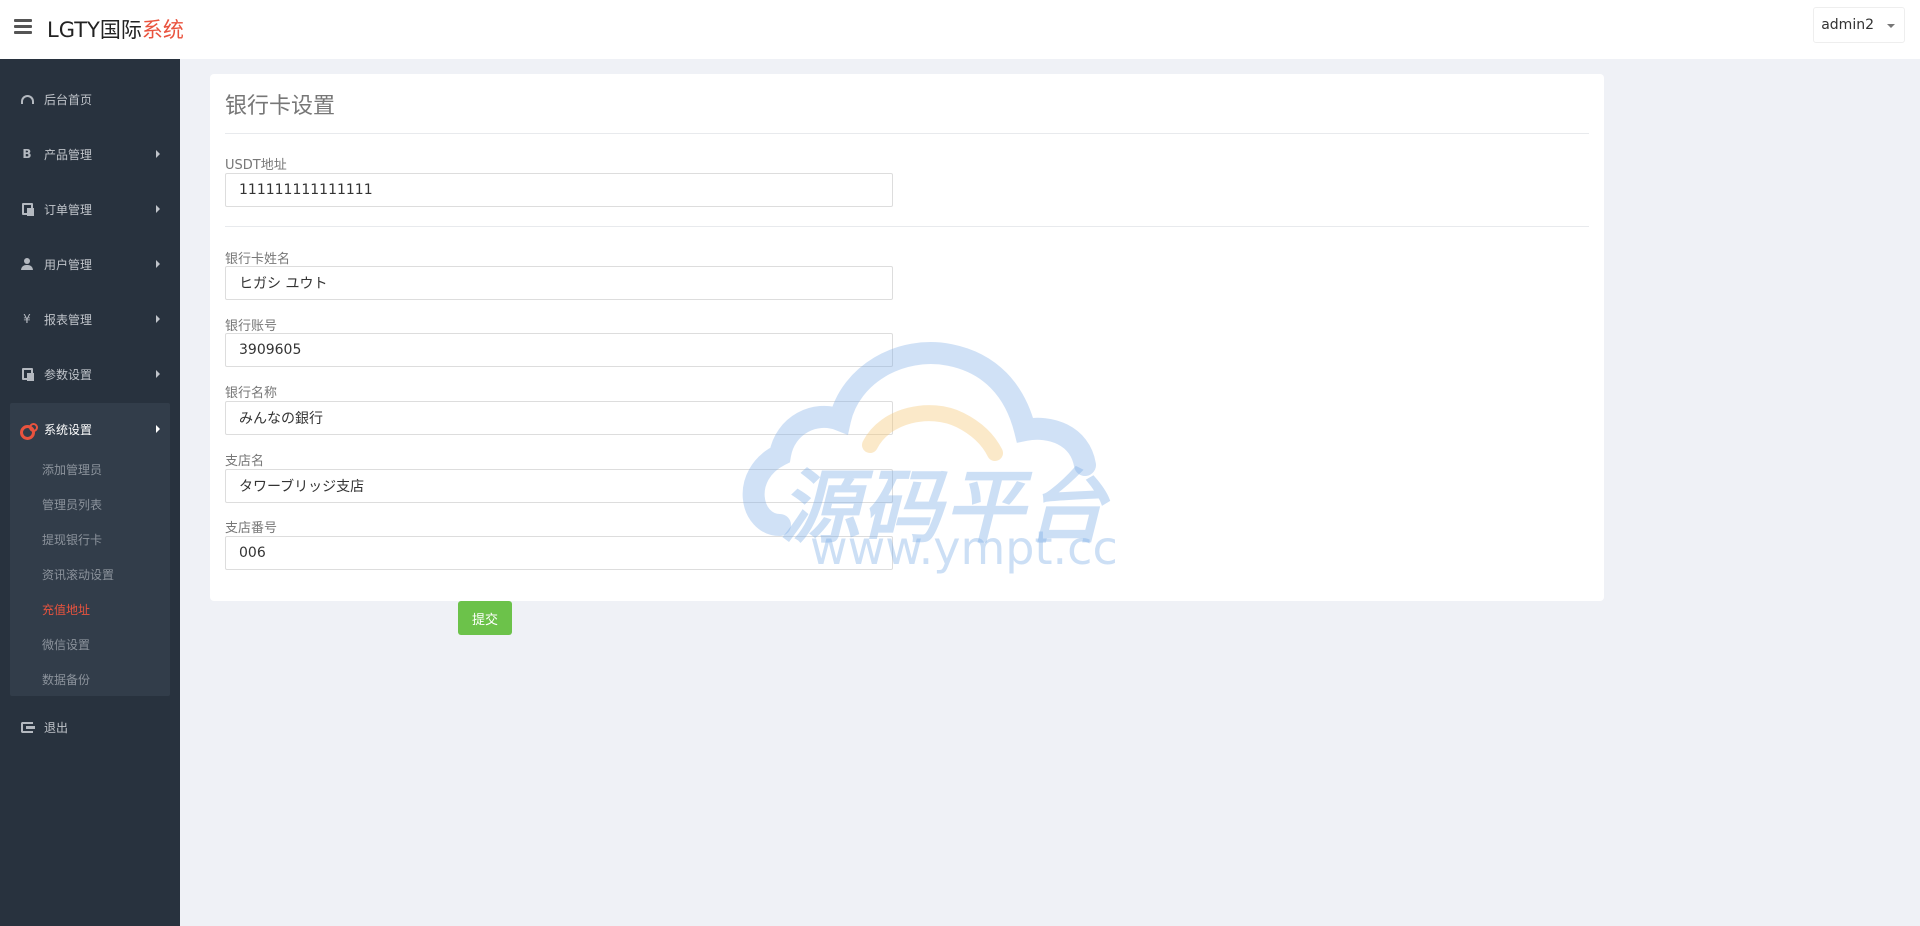 The width and height of the screenshot is (1920, 926). Describe the element at coordinates (68, 154) in the screenshot. I see `sidebar-item-label: 产品管理` at that location.